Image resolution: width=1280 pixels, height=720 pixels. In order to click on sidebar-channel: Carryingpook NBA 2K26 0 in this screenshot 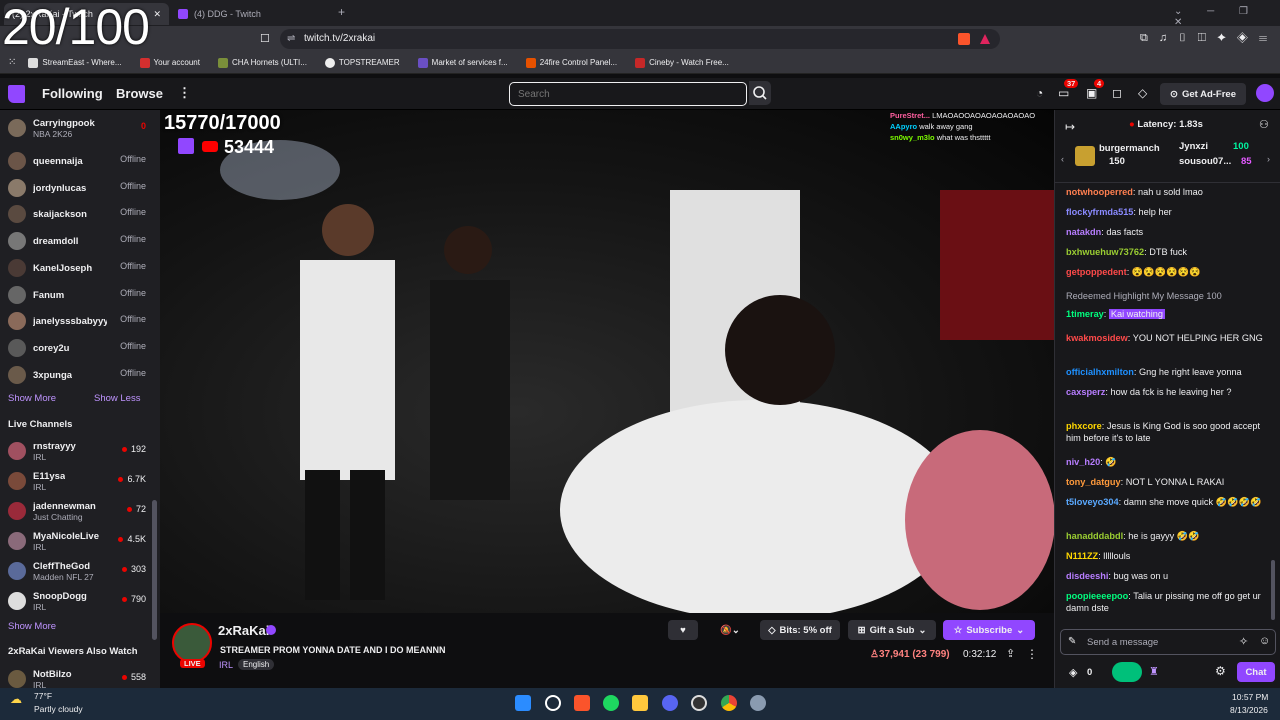, I will do `click(77, 128)`.